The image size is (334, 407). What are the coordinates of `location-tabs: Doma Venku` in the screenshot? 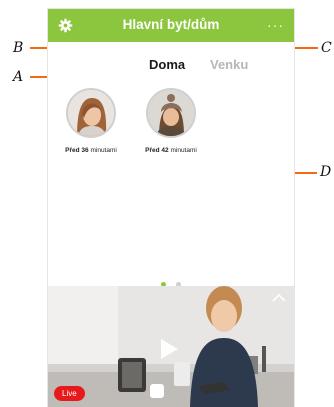 It's located at (171, 69).